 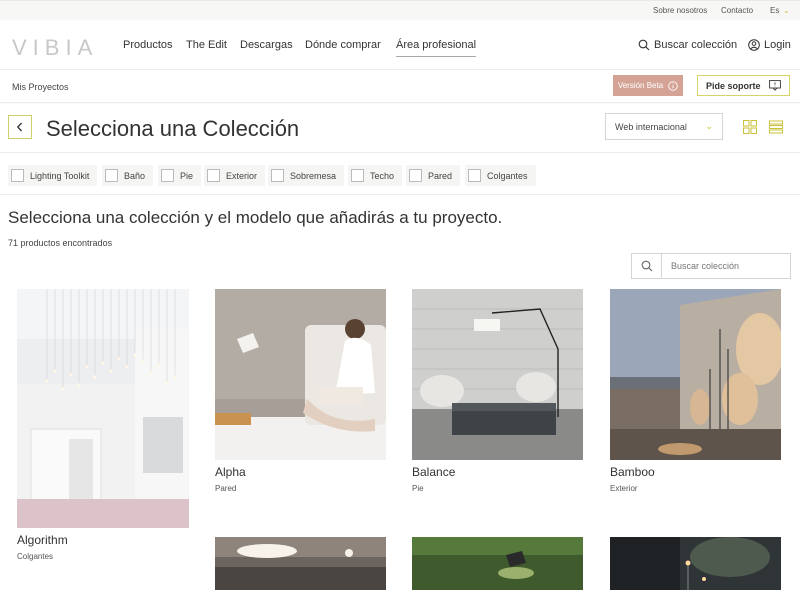 What do you see at coordinates (624, 488) in the screenshot?
I see `product-category: Exterior` at bounding box center [624, 488].